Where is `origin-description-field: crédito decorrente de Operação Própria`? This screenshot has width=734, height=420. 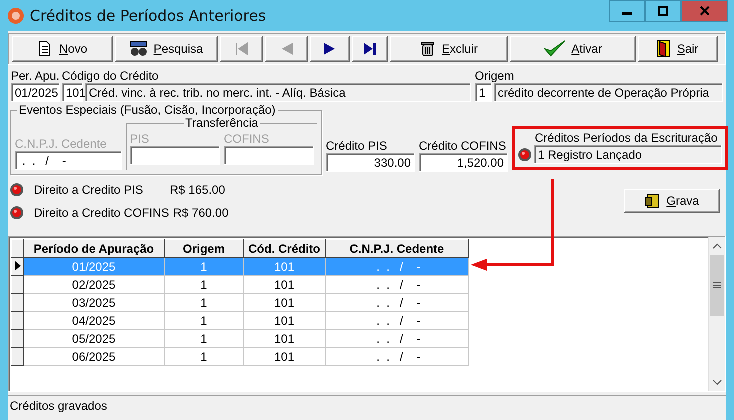
origin-description-field: crédito decorrente de Operação Própria is located at coordinates (608, 92).